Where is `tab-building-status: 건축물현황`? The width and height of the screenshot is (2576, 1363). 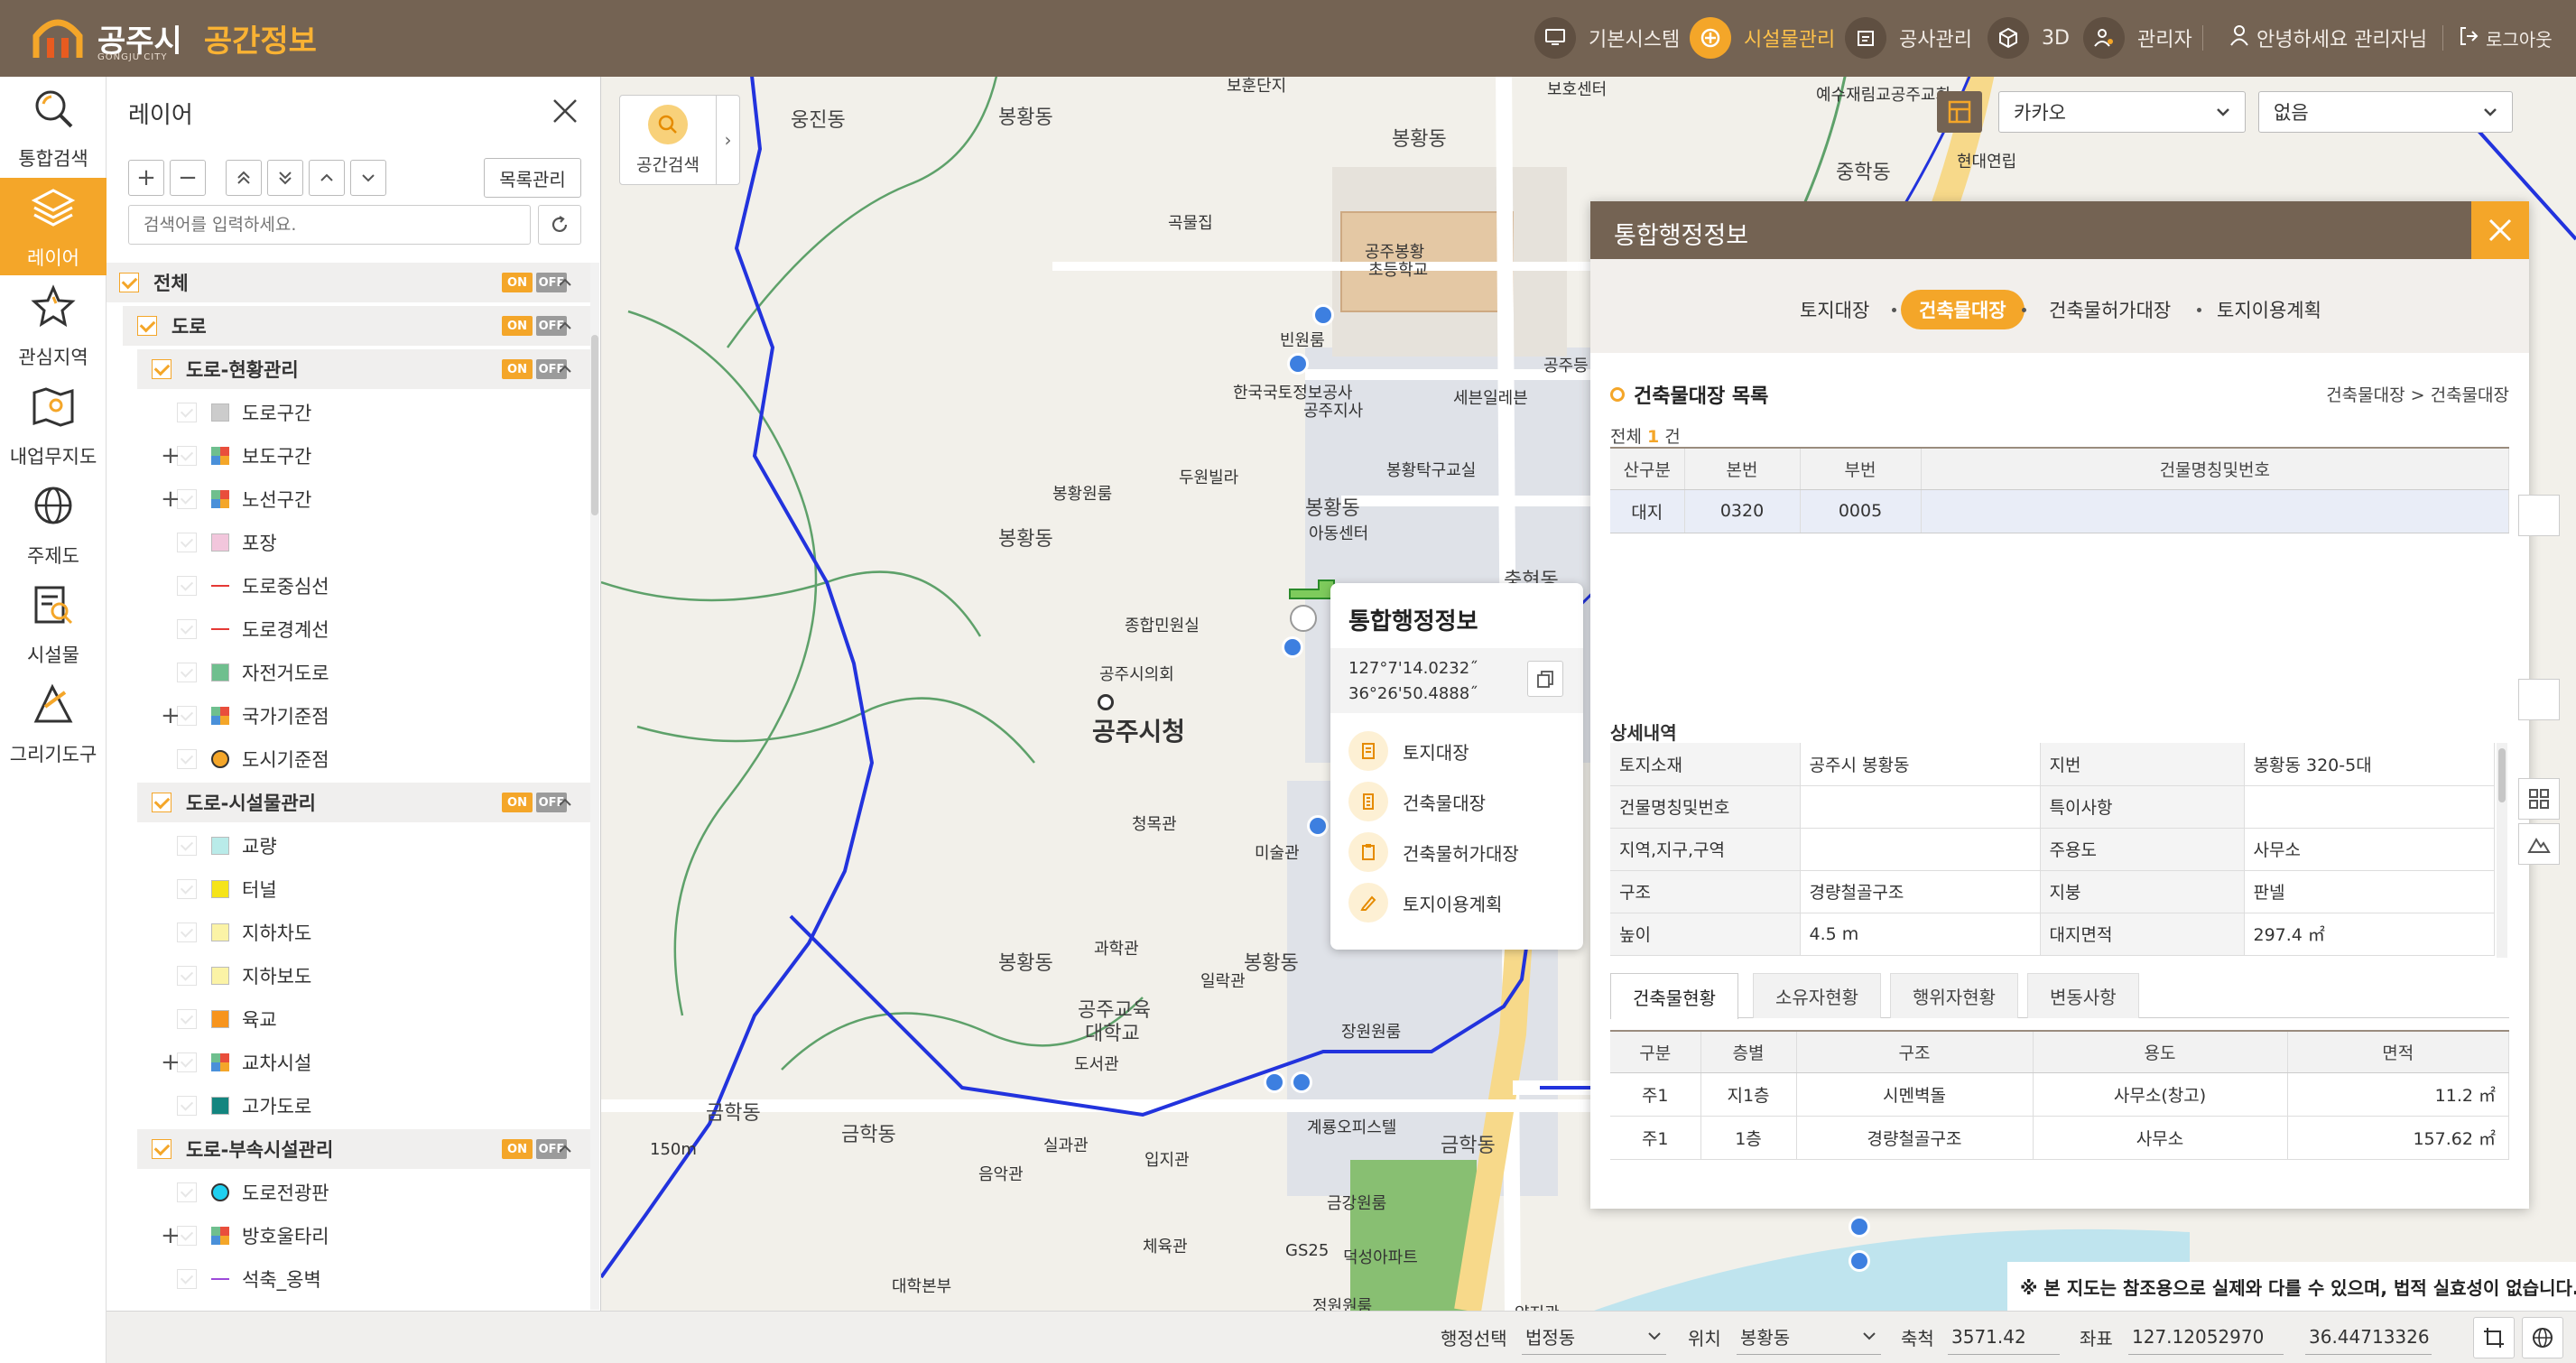
tab-building-status: 건축물현황 is located at coordinates (1674, 996).